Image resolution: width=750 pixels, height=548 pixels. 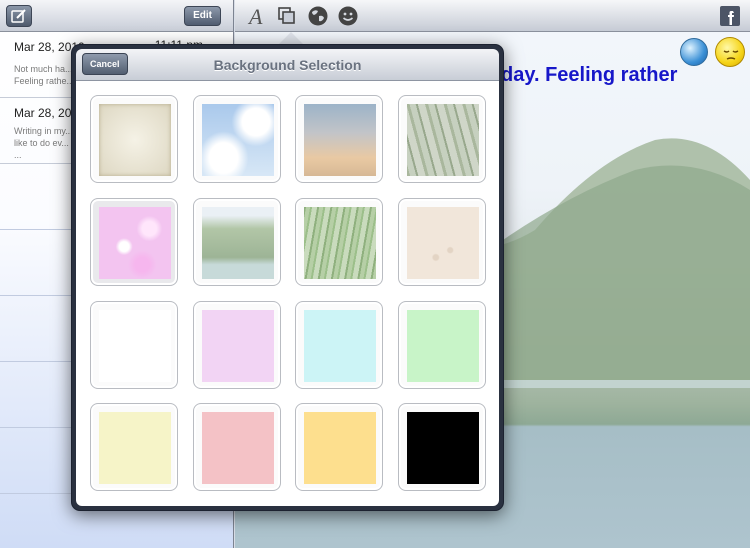 I want to click on background-option-light-pink, so click(x=237, y=345).